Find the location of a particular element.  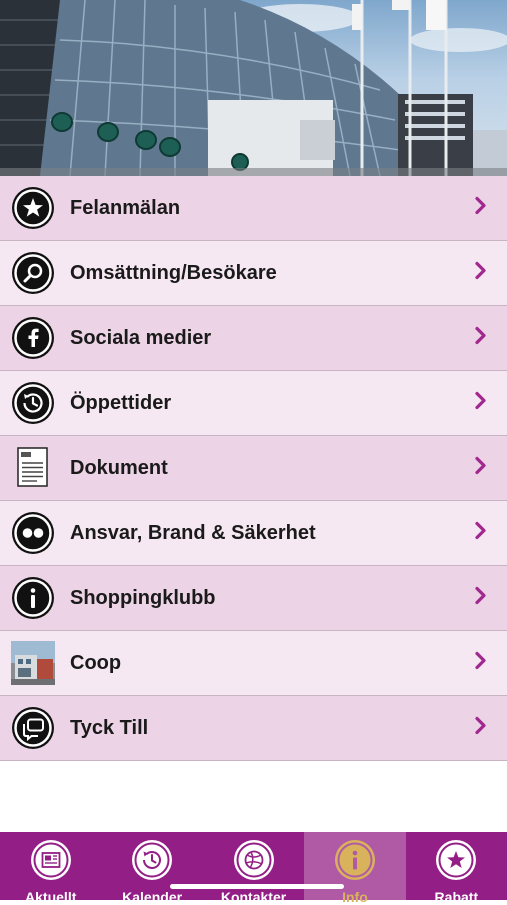

menu-item-dokument: Dokument is located at coordinates (253, 468).